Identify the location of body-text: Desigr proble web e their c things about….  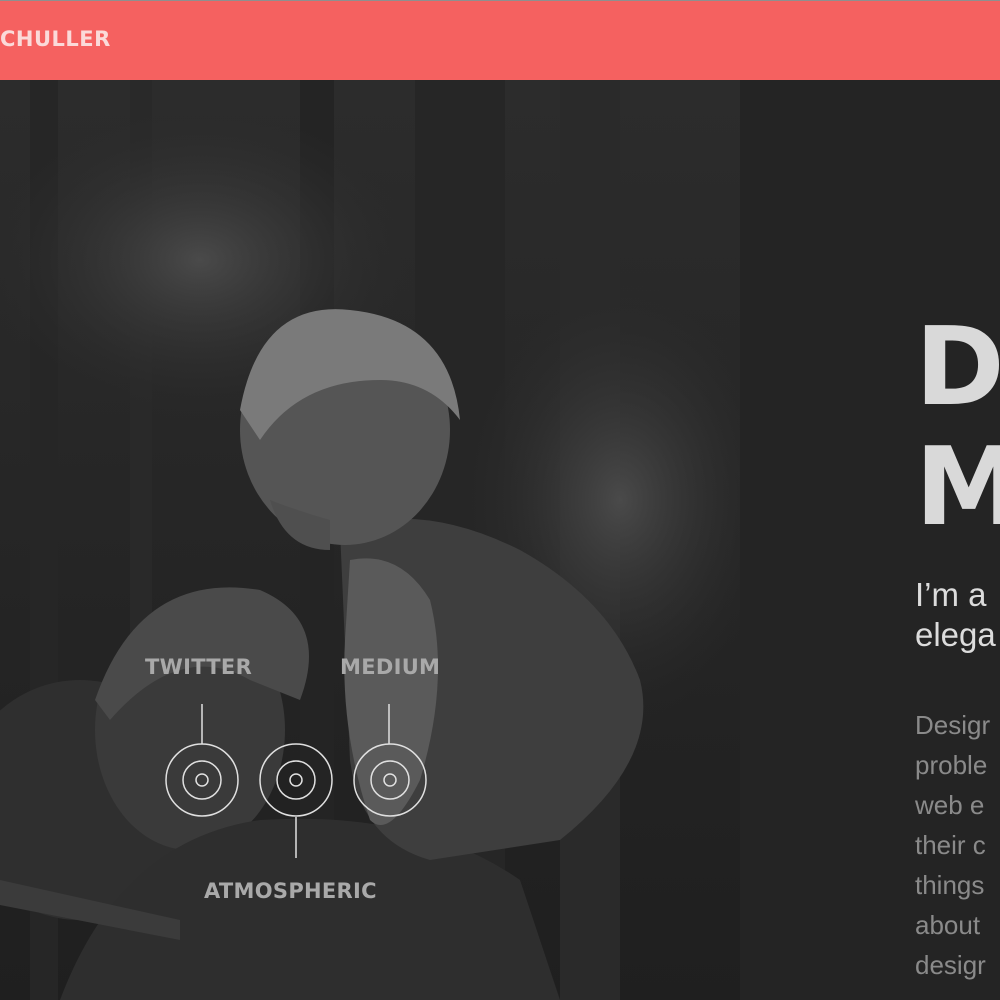
(952, 845).